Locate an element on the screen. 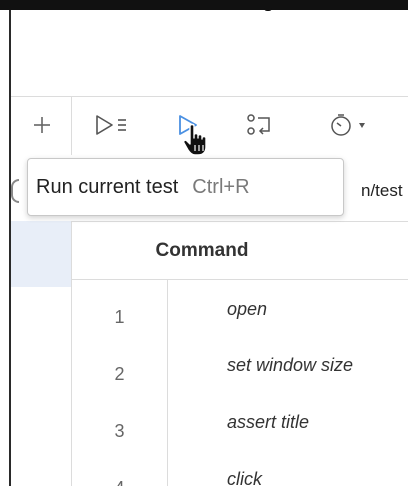 Image resolution: width=408 pixels, height=486 pixels. table-row: 4 click is located at coordinates (240, 468).